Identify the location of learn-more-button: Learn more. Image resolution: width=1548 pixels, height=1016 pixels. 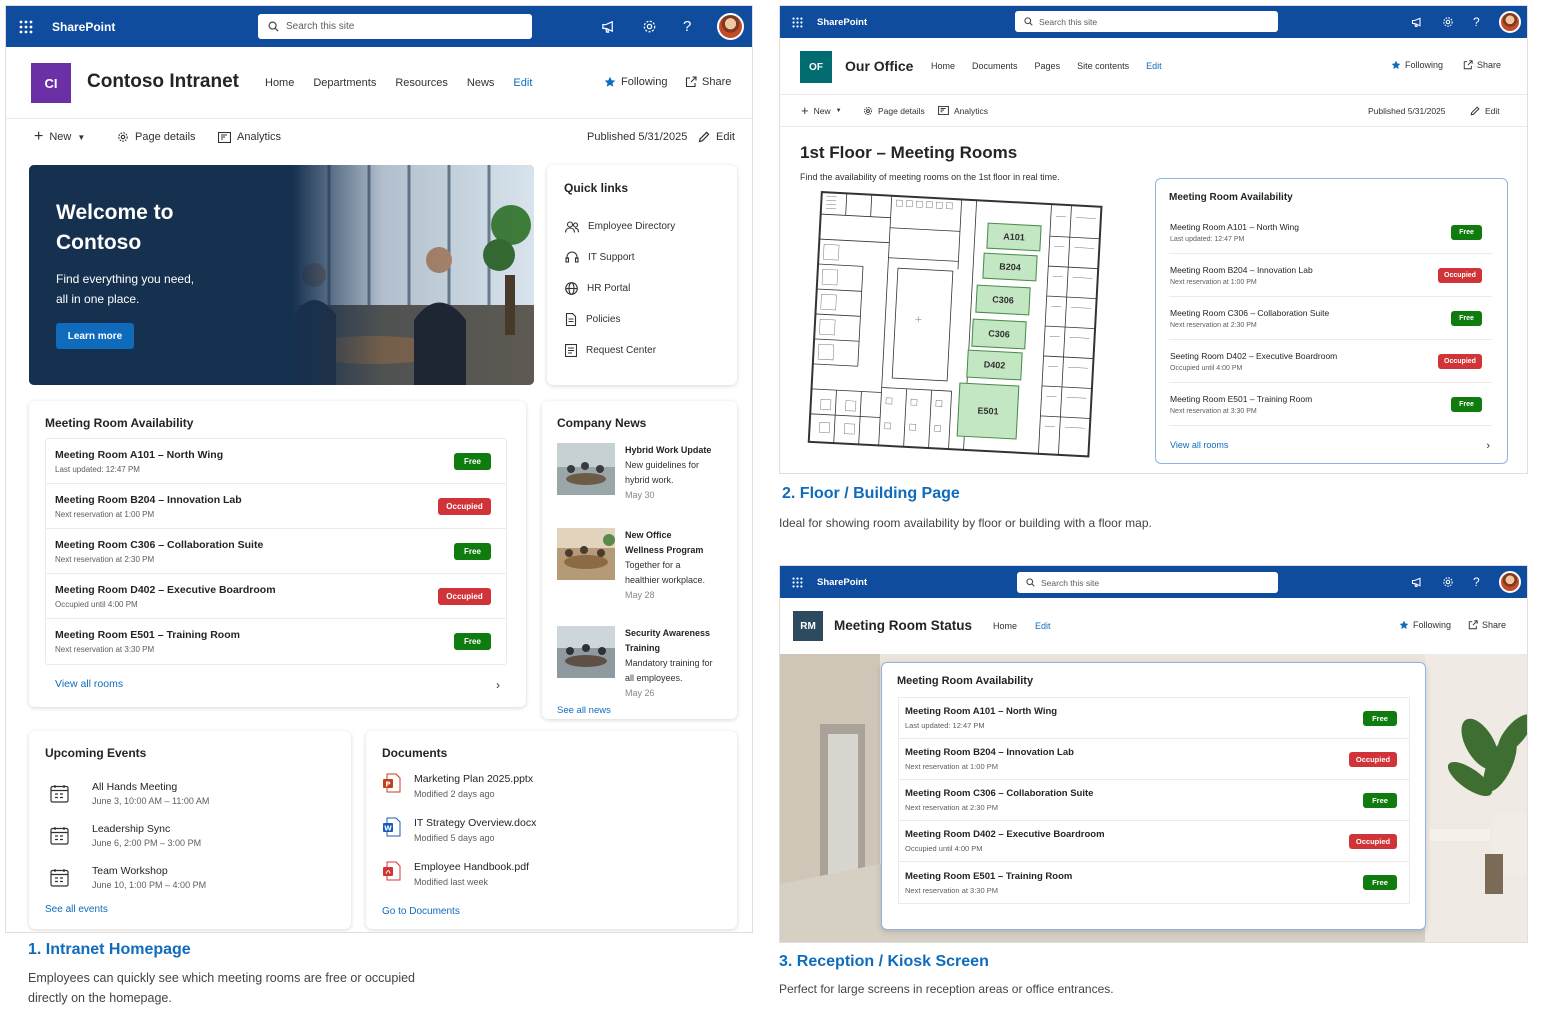
(95, 336).